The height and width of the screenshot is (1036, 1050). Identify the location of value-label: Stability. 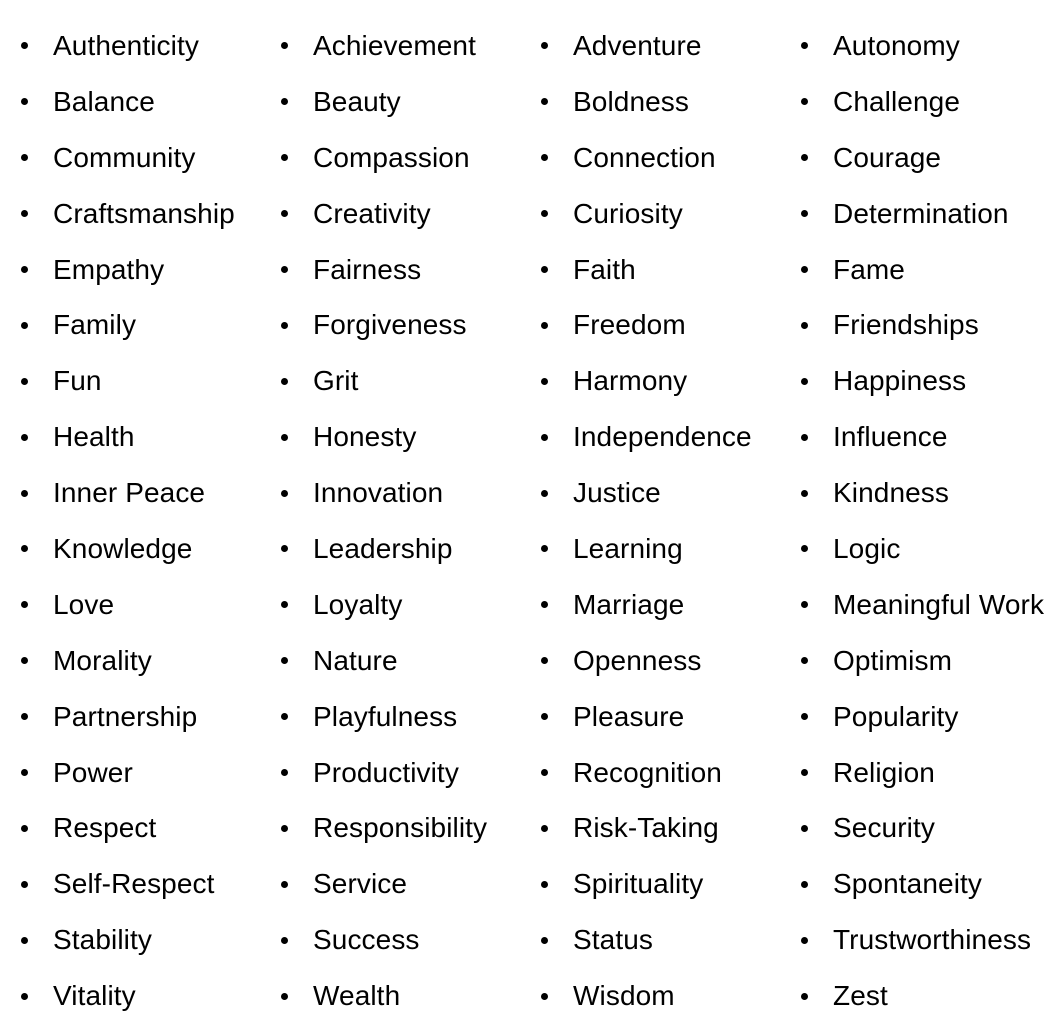
(102, 940).